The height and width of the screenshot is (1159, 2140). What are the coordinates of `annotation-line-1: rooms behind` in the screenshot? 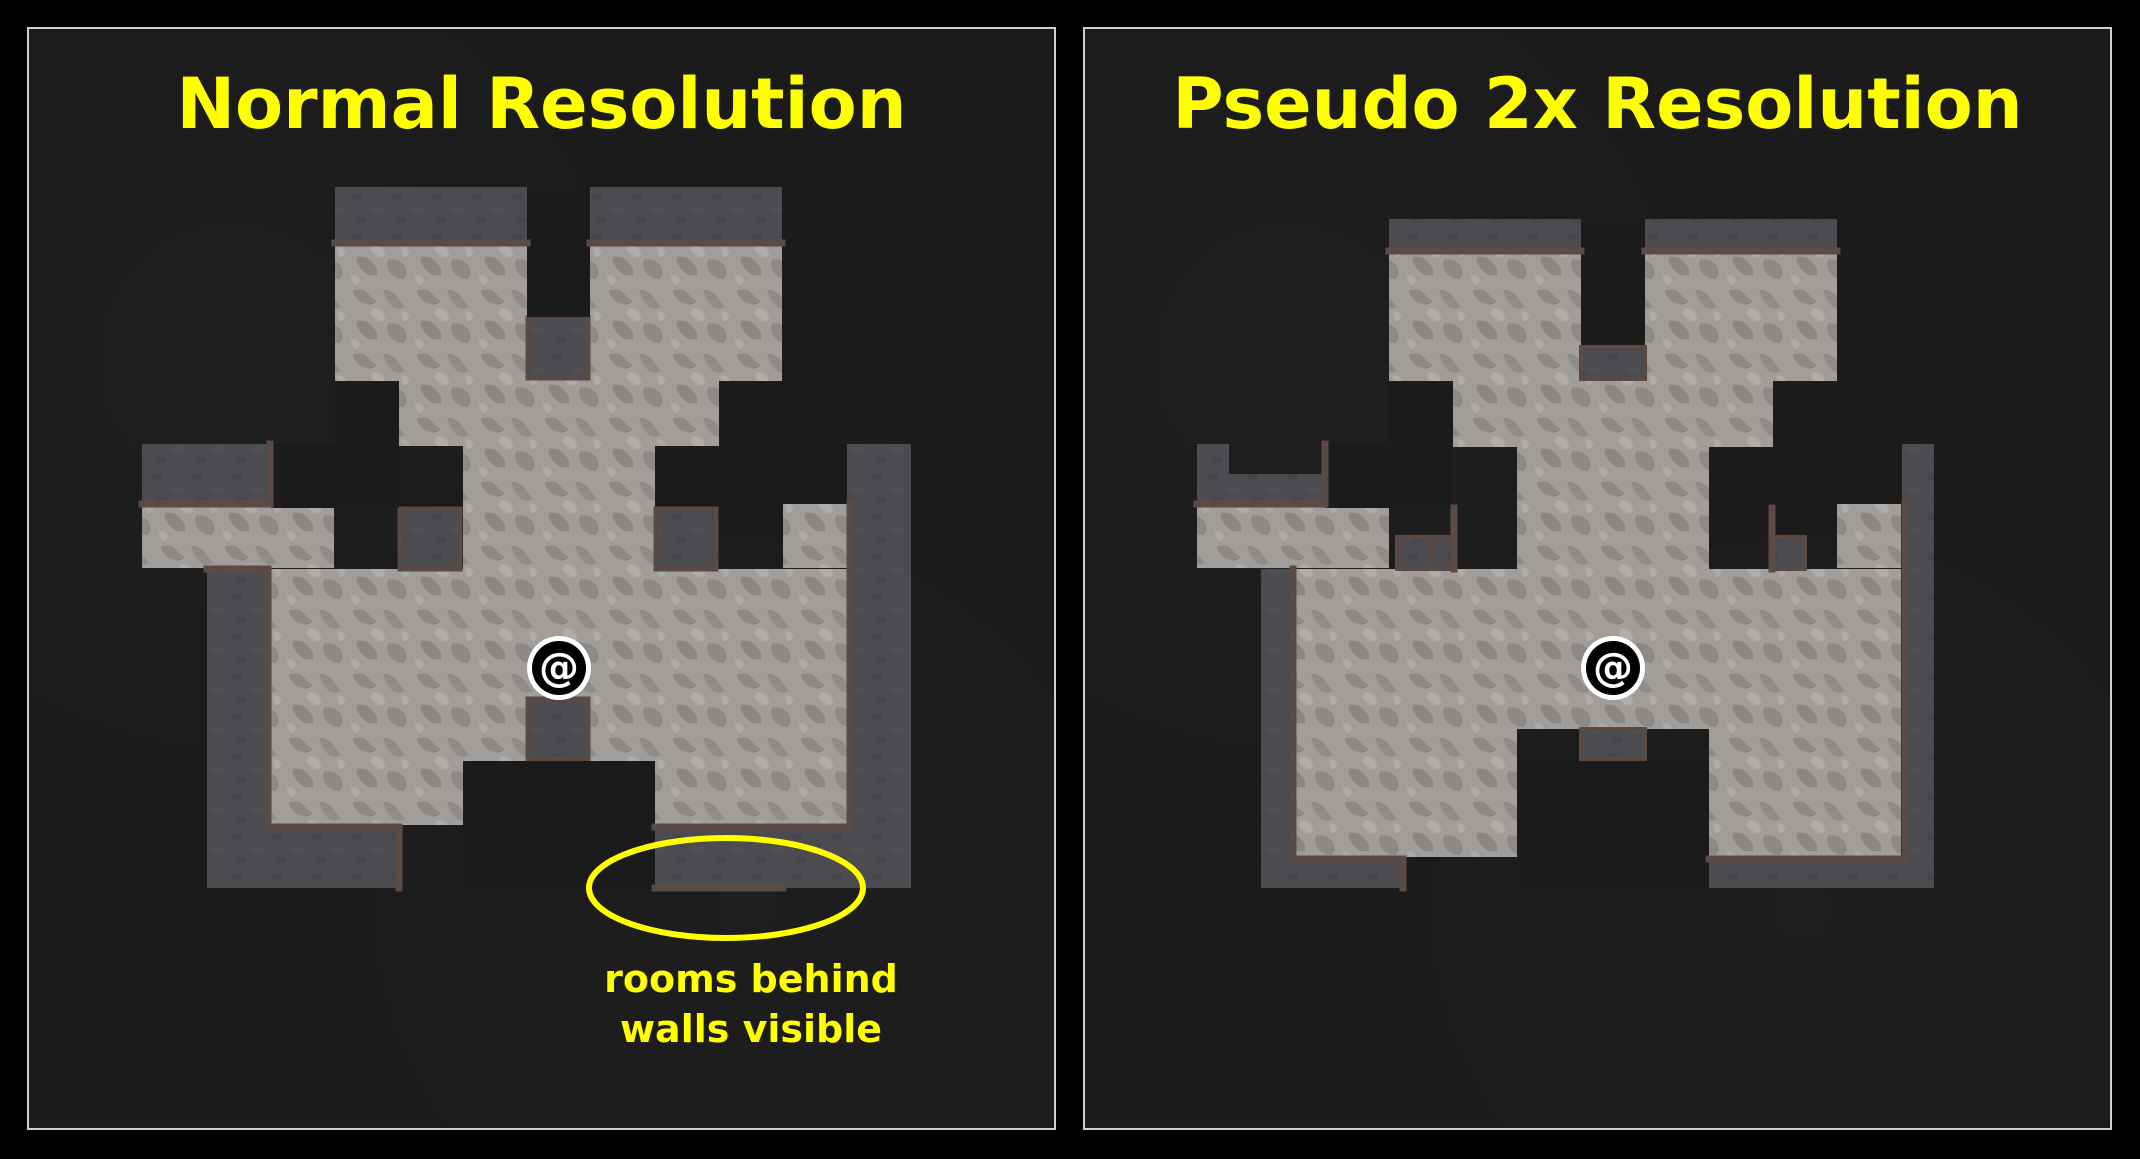 It's located at (751, 979).